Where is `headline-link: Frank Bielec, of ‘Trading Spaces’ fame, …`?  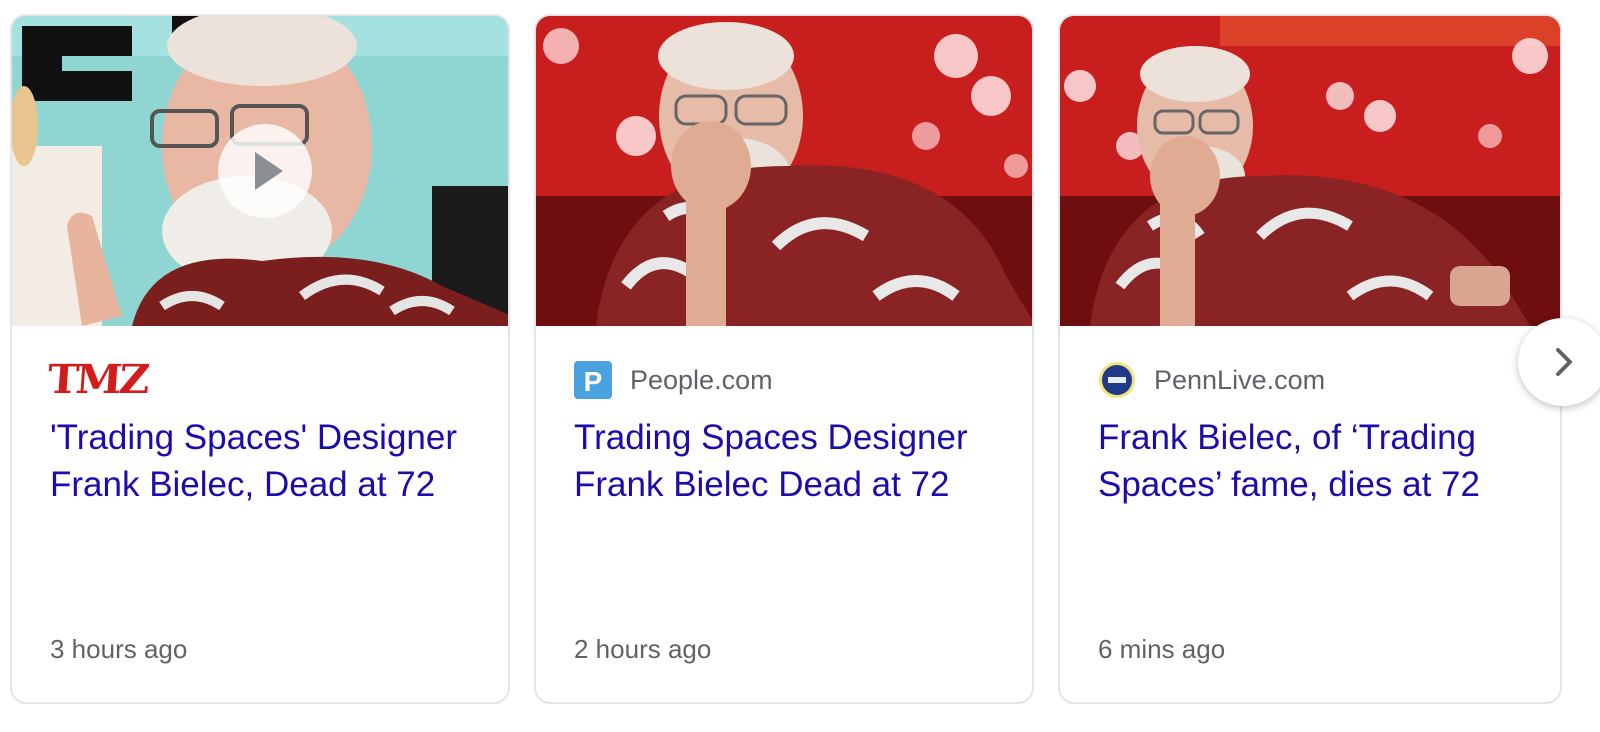
headline-link: Frank Bielec, of ‘Trading Spaces’ fame, … is located at coordinates (1310, 461).